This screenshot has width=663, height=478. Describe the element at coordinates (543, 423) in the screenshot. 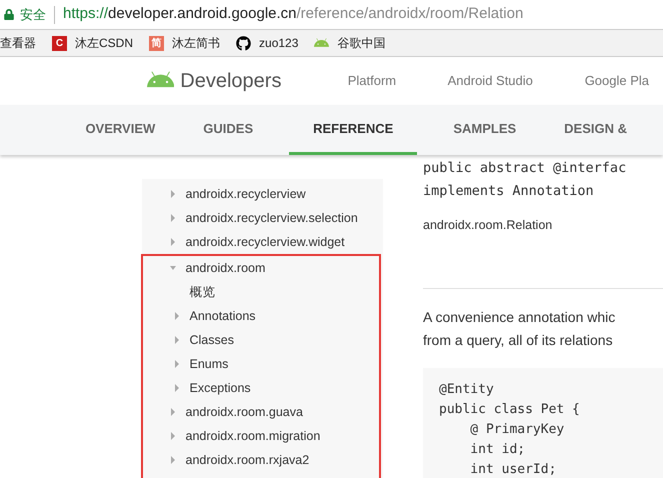

I see `code-block: @Entity public class Pet { @ PrimaryKey int id; int userId;` at that location.